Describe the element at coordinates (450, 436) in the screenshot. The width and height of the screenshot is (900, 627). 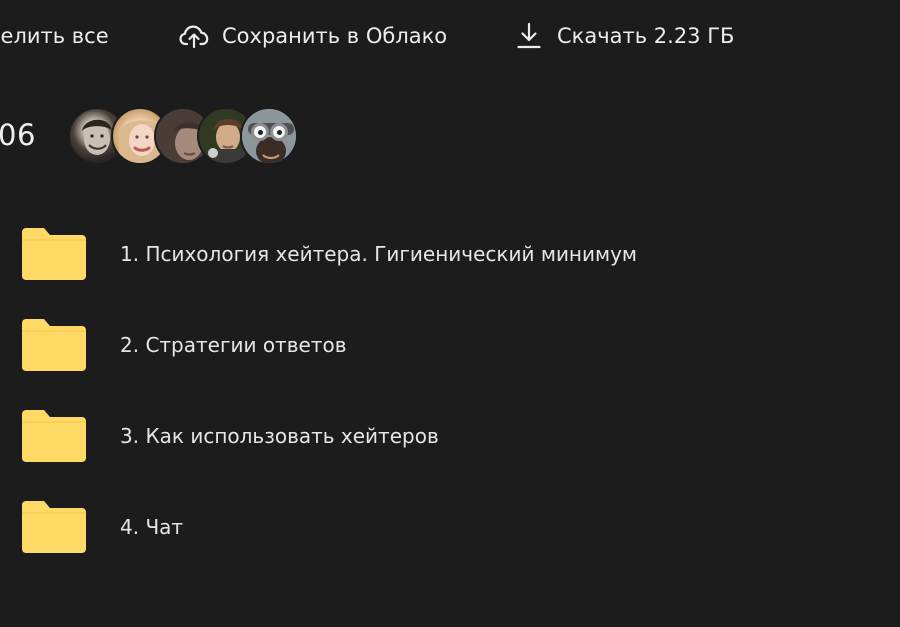
I see `folder-row: 3. Как использовать хейтеров` at that location.